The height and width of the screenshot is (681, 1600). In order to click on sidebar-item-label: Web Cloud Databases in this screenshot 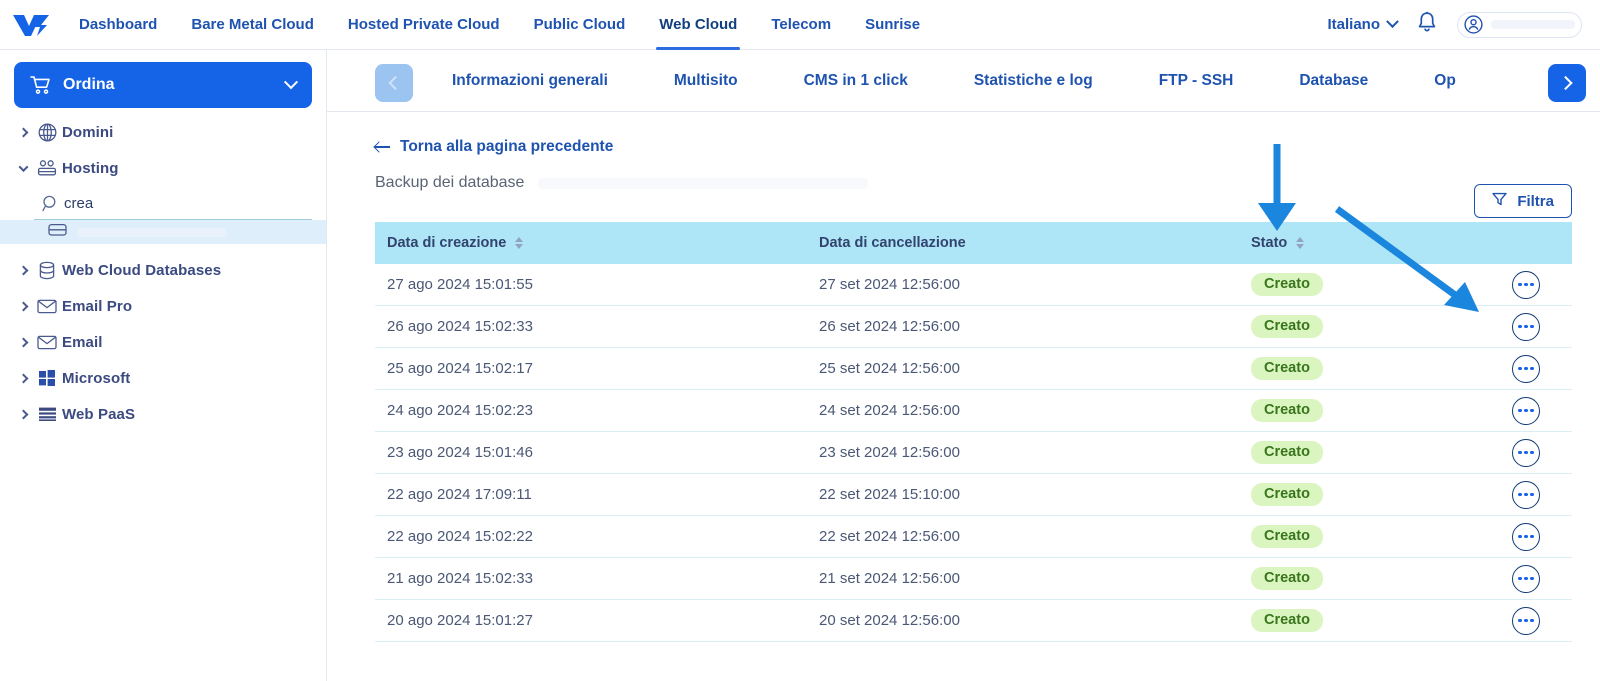, I will do `click(142, 270)`.